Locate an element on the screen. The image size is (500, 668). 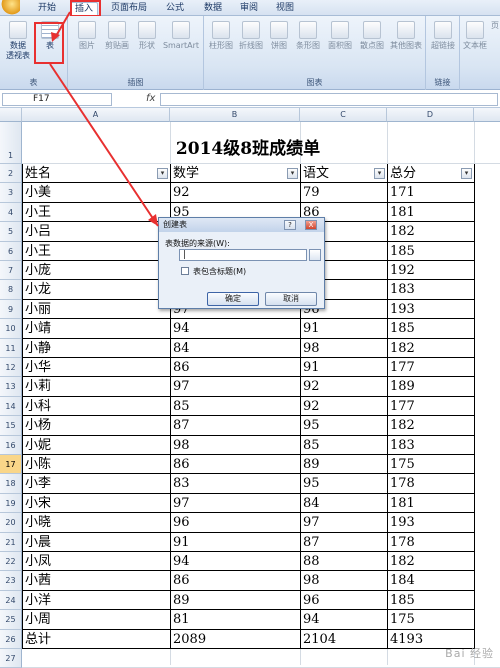
annotation-arrow is located at coordinates (104, 119).